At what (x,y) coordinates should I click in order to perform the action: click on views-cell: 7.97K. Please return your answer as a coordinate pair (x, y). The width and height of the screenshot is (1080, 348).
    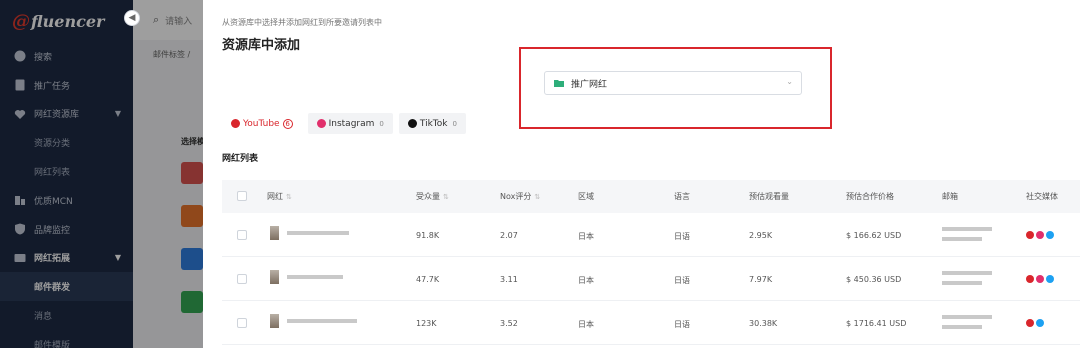
    Looking at the image, I should click on (761, 279).